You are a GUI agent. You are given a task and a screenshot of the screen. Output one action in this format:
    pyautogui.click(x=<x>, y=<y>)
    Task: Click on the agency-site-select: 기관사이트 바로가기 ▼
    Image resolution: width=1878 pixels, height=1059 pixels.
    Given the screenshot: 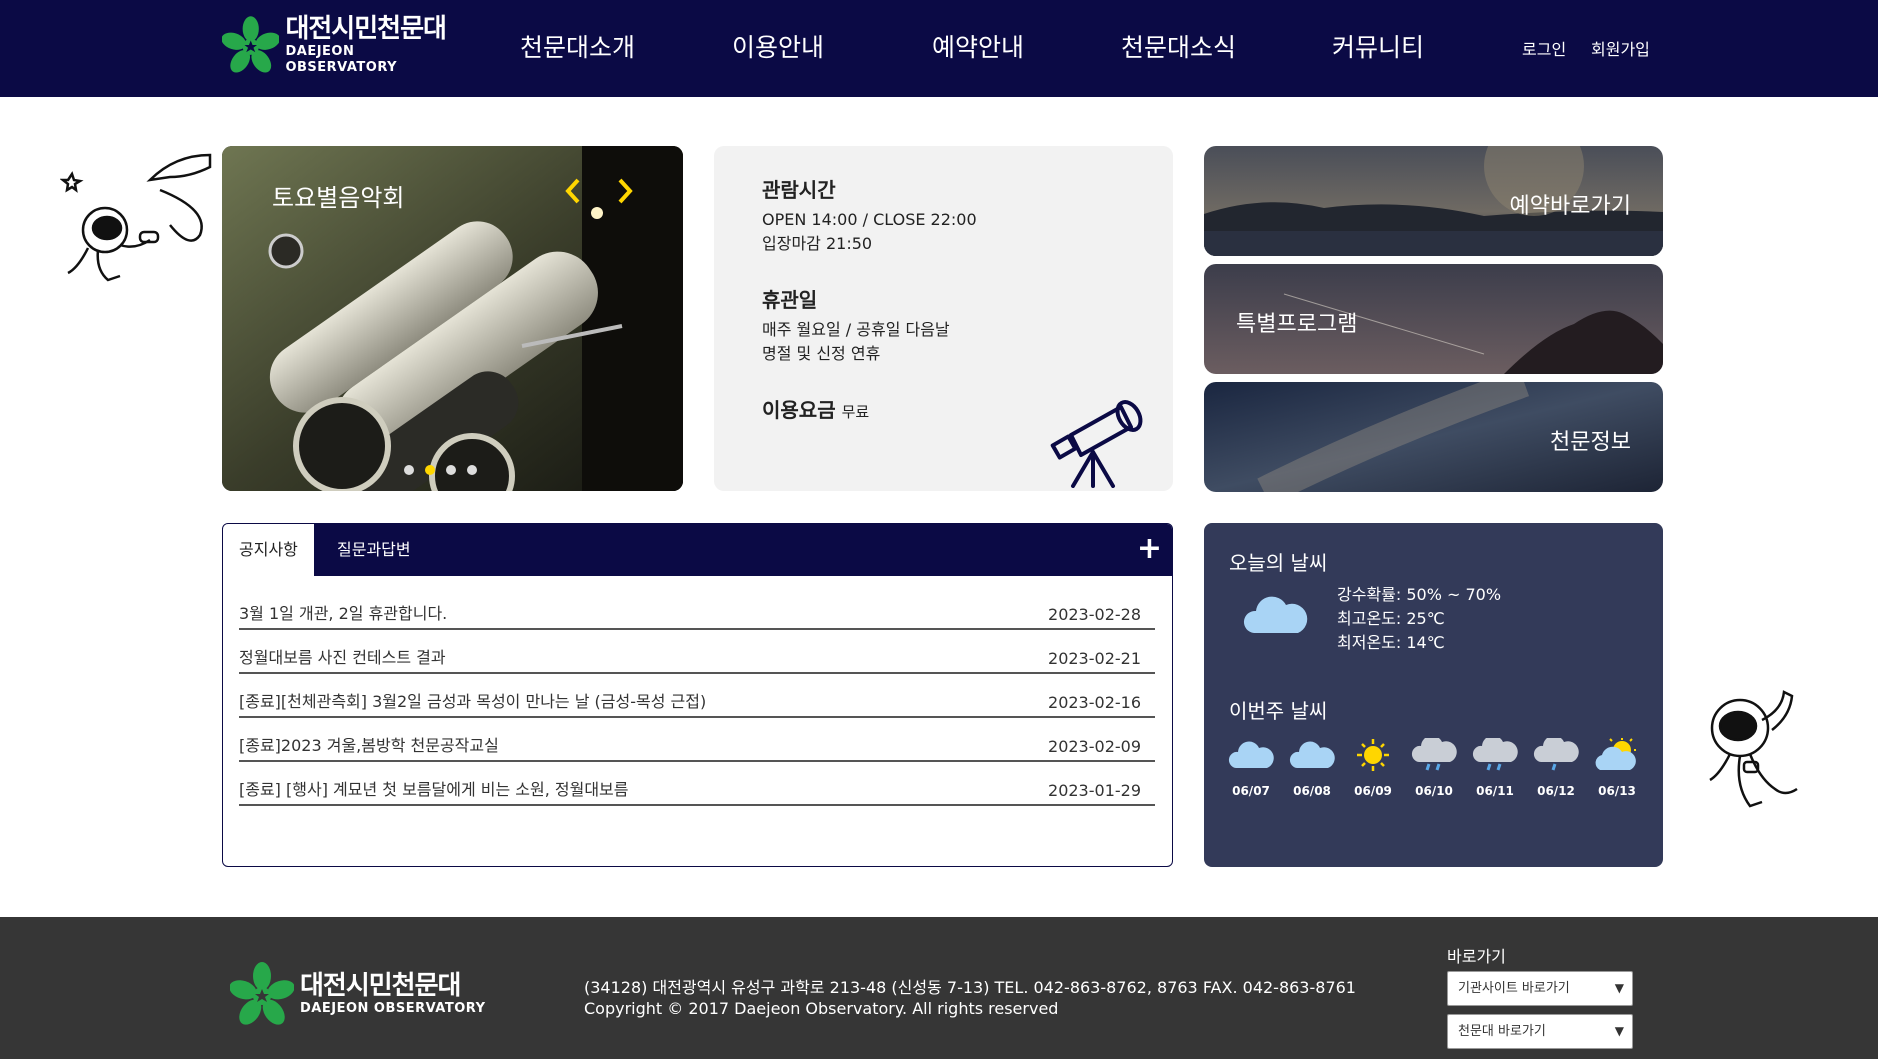 What is the action you would take?
    pyautogui.click(x=1540, y=988)
    